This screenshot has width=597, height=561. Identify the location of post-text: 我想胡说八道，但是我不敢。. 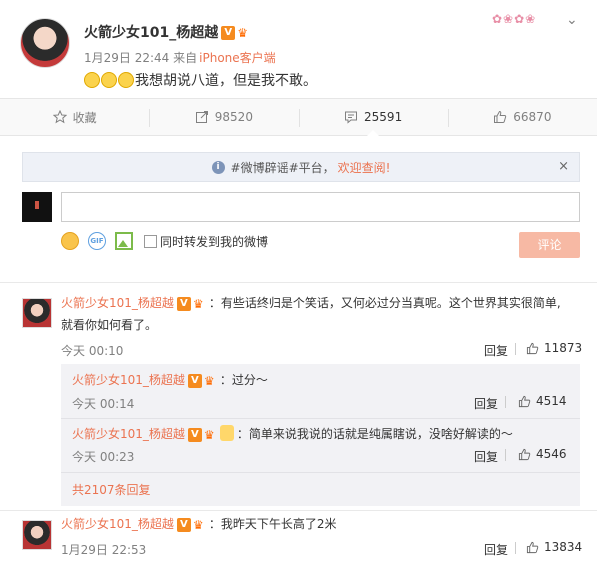
(226, 81).